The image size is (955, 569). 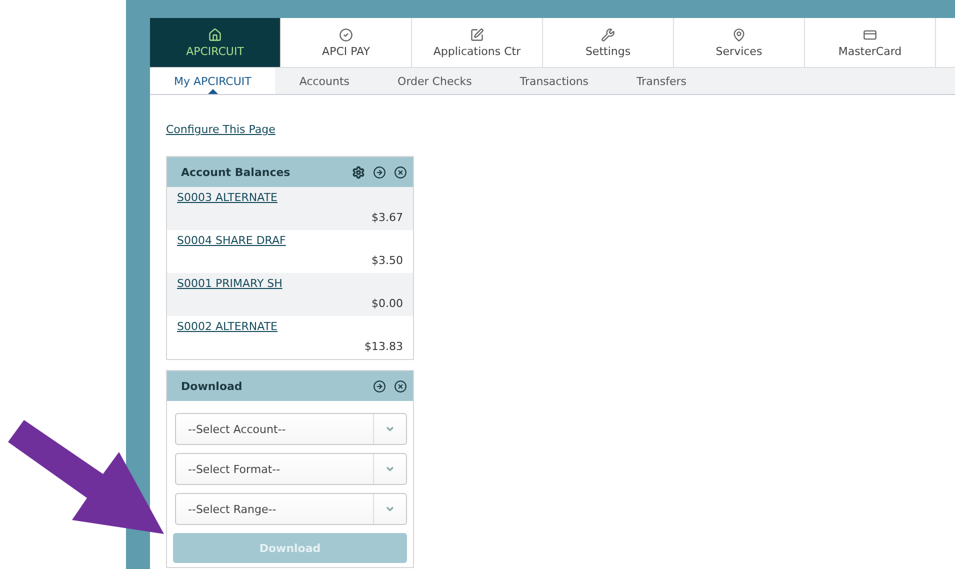 I want to click on select-dropdown: --Select Format--, so click(x=291, y=469).